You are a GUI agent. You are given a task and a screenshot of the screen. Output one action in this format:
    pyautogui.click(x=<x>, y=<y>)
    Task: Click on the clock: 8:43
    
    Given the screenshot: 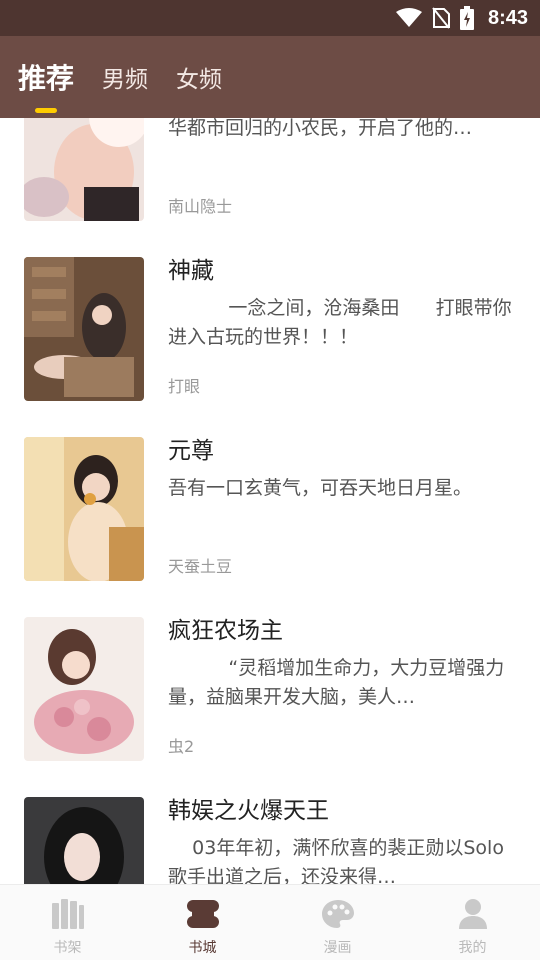 What is the action you would take?
    pyautogui.click(x=507, y=17)
    